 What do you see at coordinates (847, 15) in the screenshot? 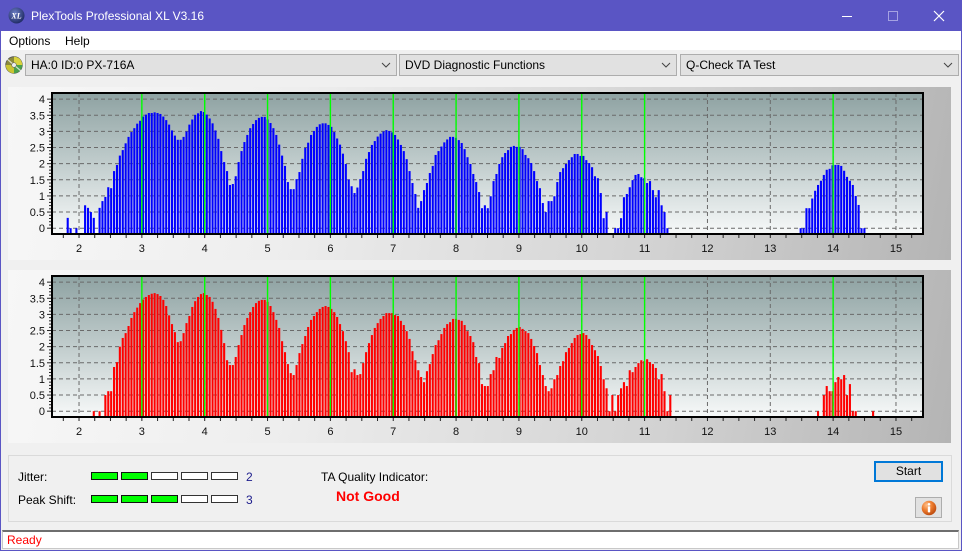
I see `minimize-button` at bounding box center [847, 15].